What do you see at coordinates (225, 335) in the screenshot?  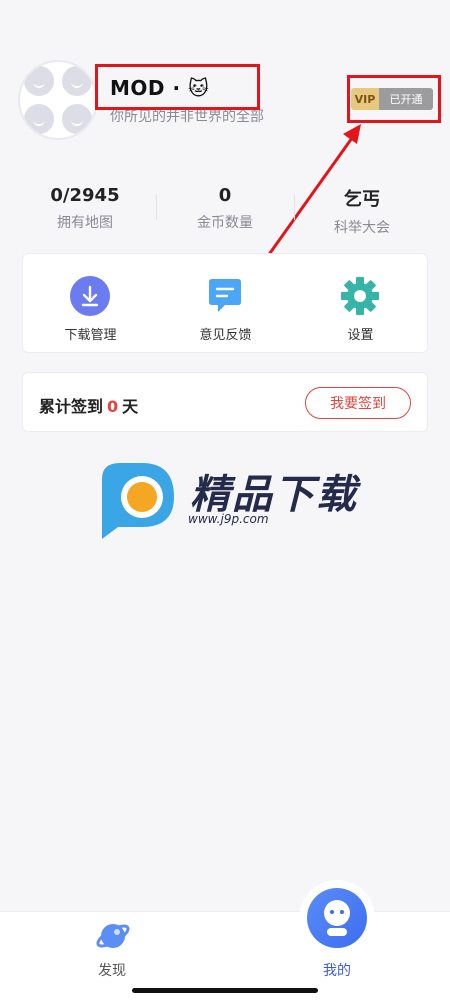 I see `feedback-label: 意见反馈` at bounding box center [225, 335].